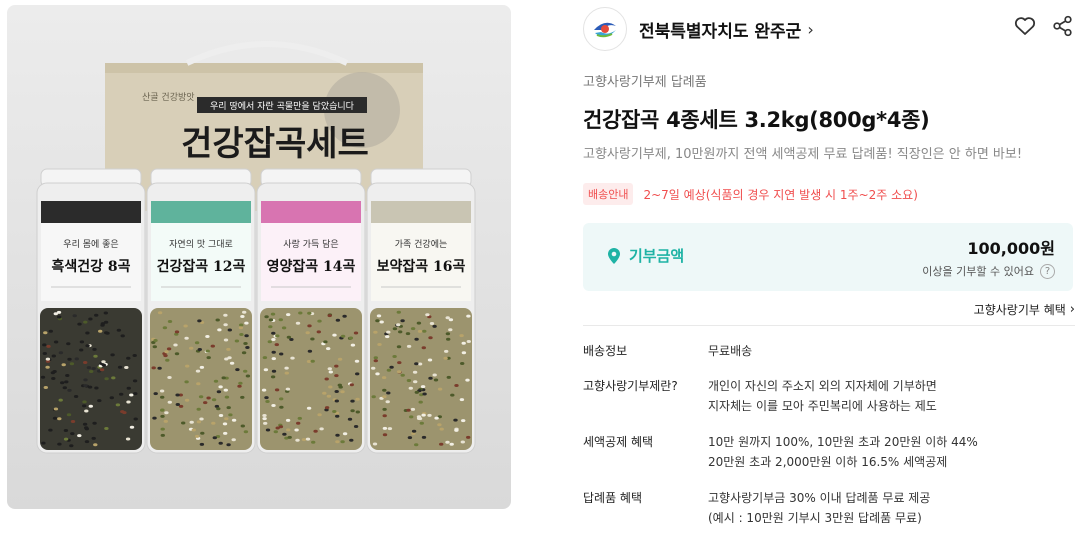 This screenshot has height=551, width=1082. Describe the element at coordinates (829, 351) in the screenshot. I see `spec-row-shipping: 배송정보 무료배송` at that location.